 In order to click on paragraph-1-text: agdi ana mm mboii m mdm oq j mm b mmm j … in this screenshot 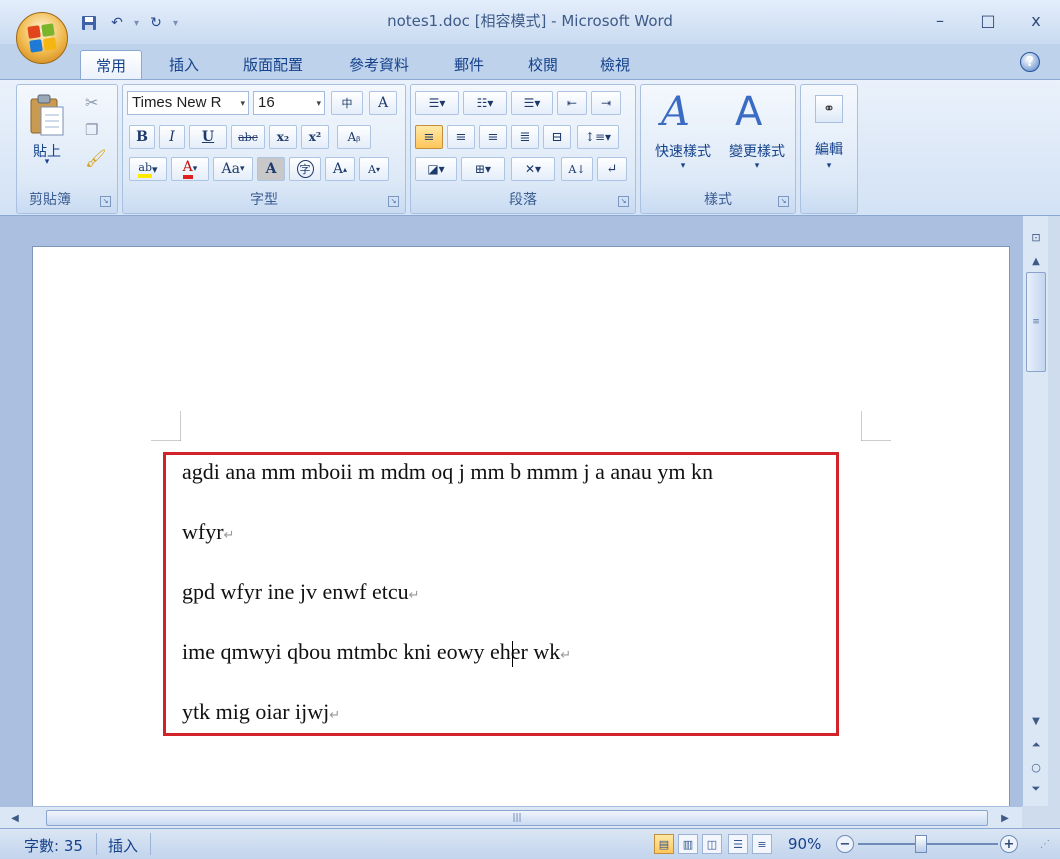, I will do `click(447, 471)`.